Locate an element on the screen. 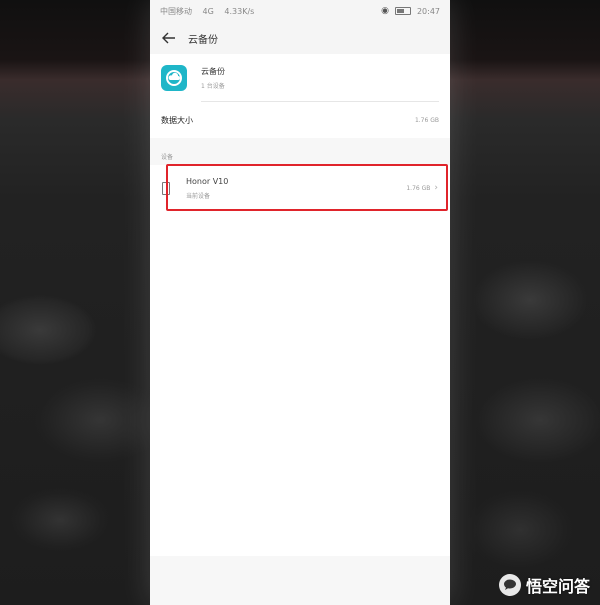  device-status: 当前设备 is located at coordinates (198, 196).